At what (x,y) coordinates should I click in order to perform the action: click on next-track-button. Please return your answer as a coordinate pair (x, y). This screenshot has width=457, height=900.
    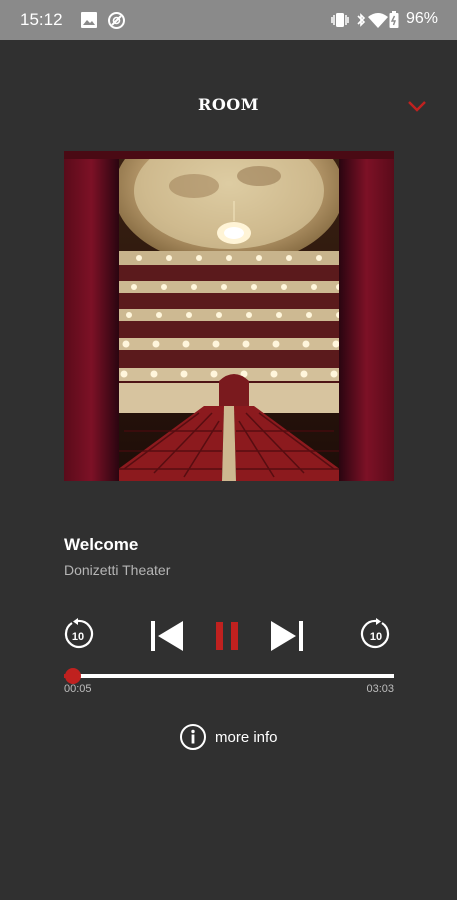
    Looking at the image, I should click on (287, 636).